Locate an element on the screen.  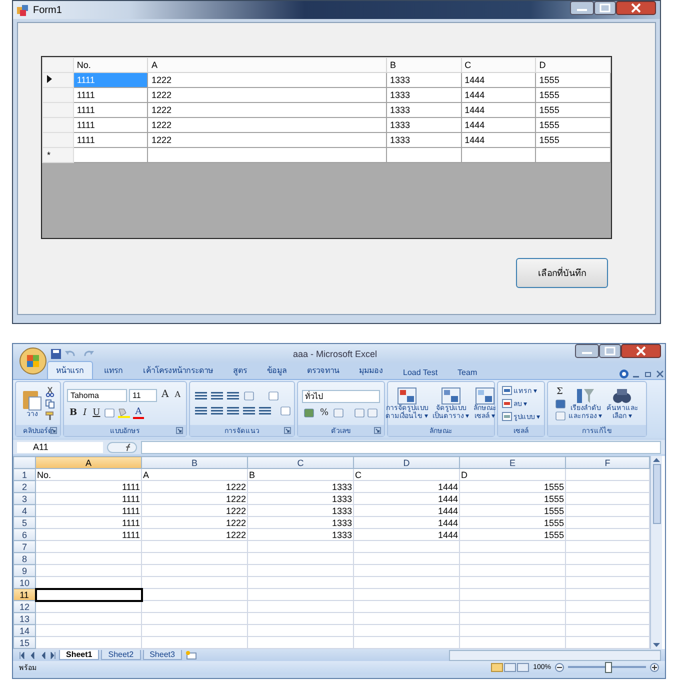
bold-button: B is located at coordinates (73, 413).